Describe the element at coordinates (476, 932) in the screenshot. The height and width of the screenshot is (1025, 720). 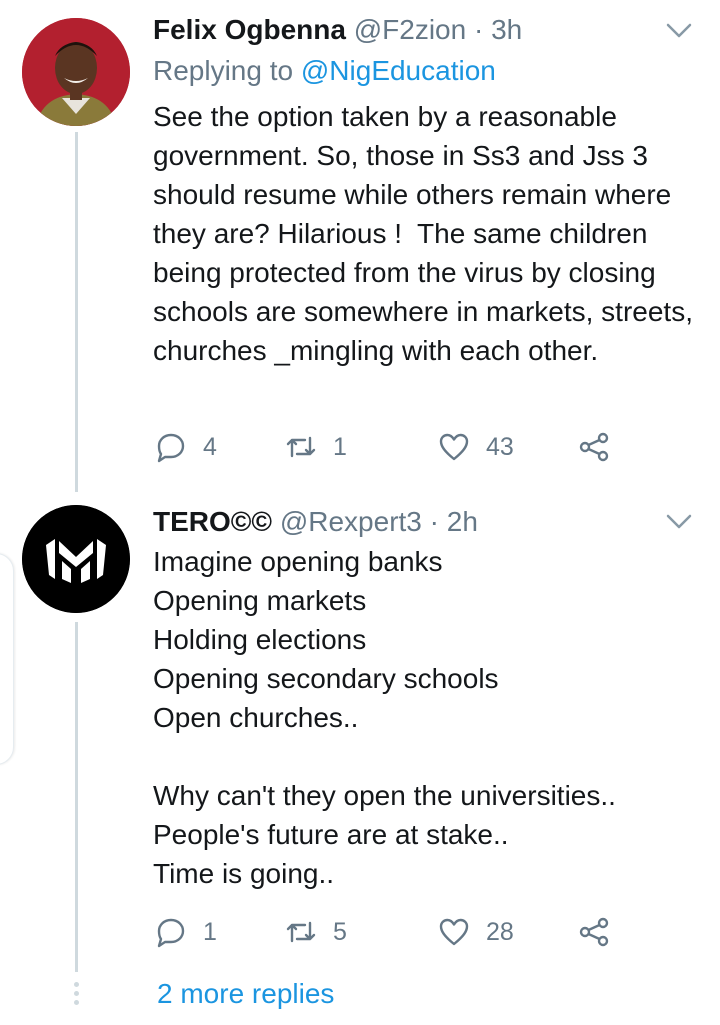
I see `like-button: 28` at that location.